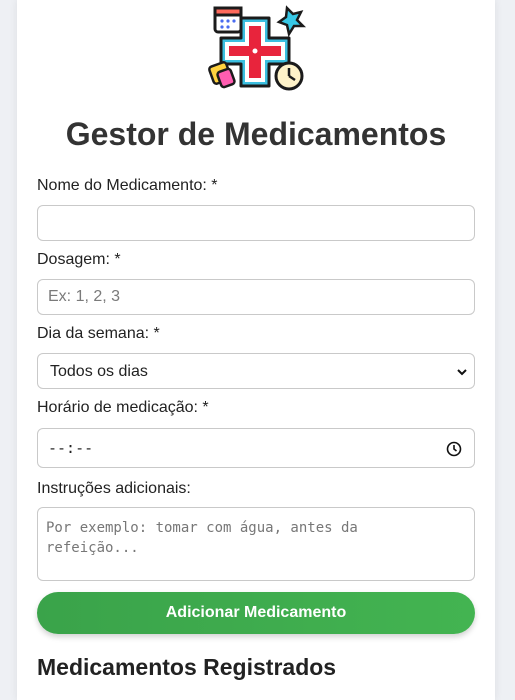 This screenshot has height=700, width=515. What do you see at coordinates (114, 488) in the screenshot?
I see `notes-label: Instruções adicionais:` at bounding box center [114, 488].